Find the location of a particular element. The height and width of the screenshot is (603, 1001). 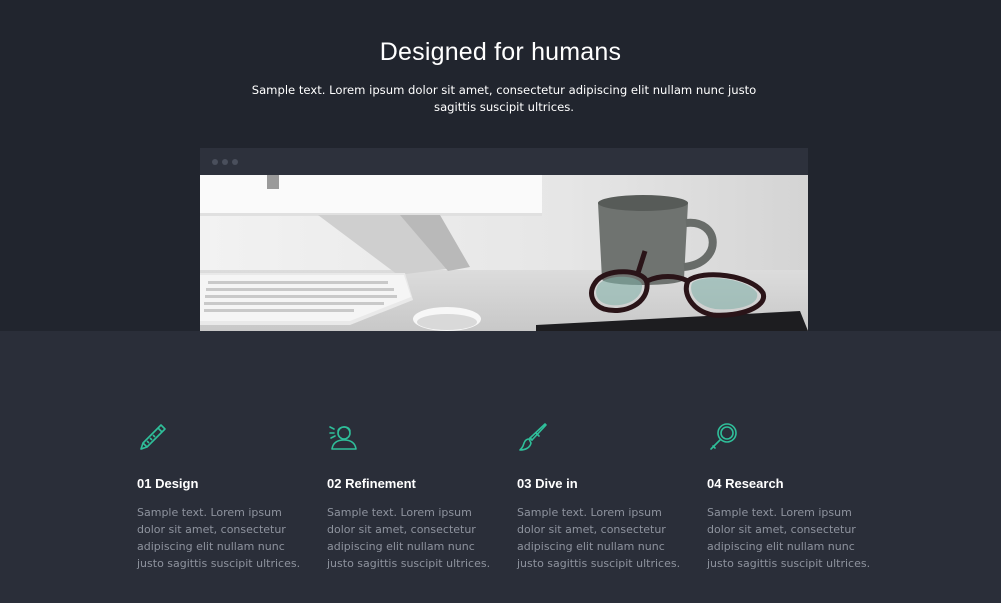

pencil-icon is located at coordinates (153, 437).